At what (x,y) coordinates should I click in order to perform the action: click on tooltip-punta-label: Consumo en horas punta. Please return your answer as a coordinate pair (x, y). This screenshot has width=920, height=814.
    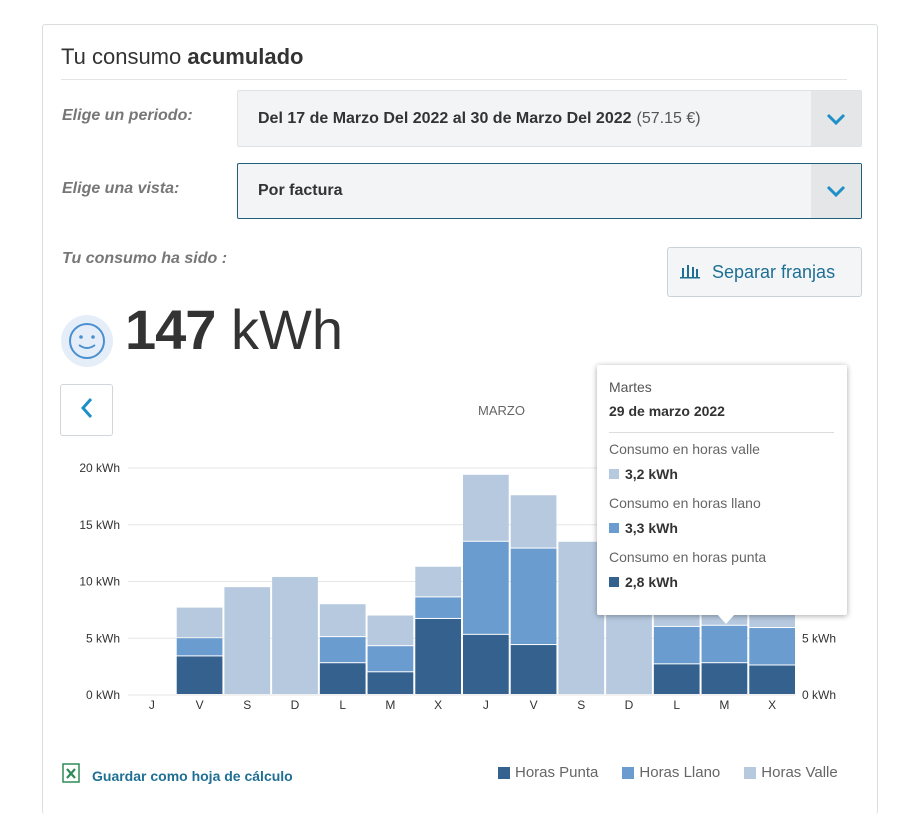
    Looking at the image, I should click on (688, 557).